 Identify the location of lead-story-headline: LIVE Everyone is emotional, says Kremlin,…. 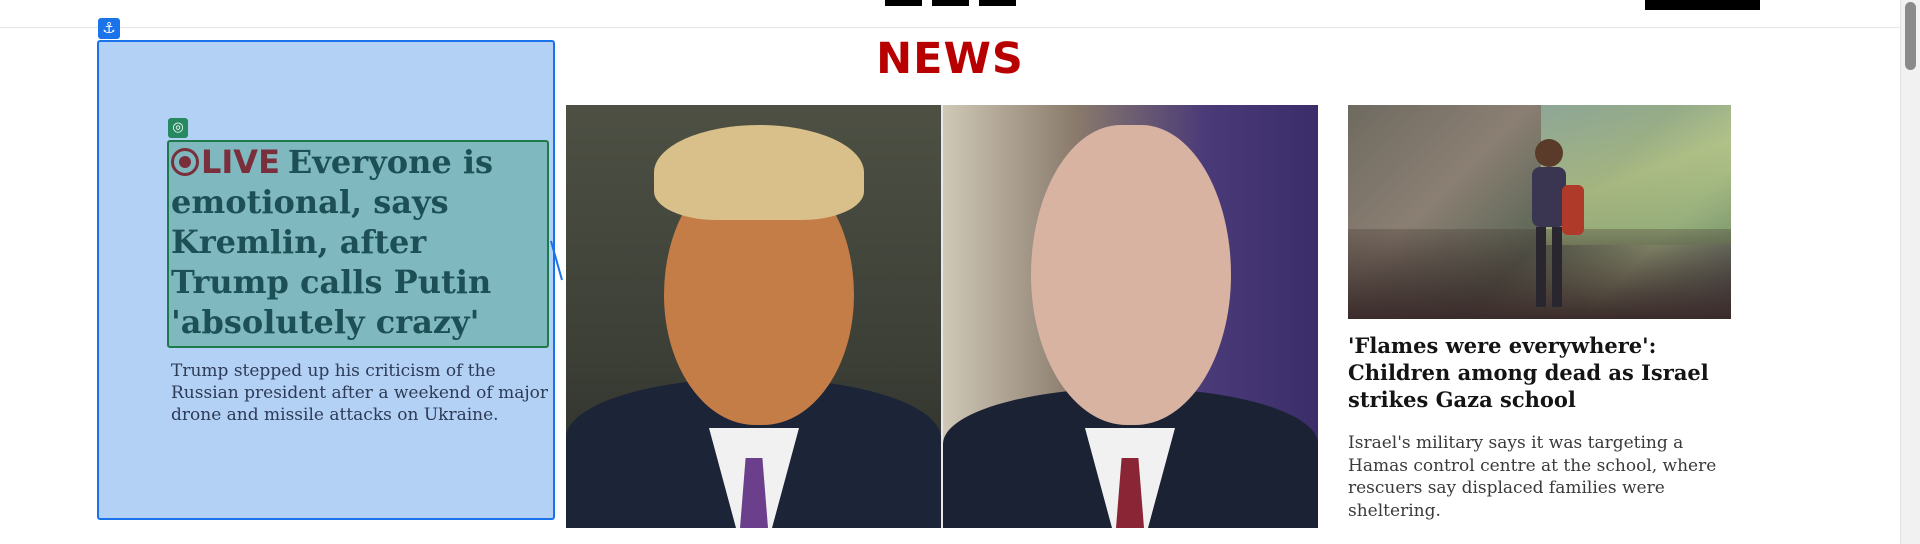
(361, 242).